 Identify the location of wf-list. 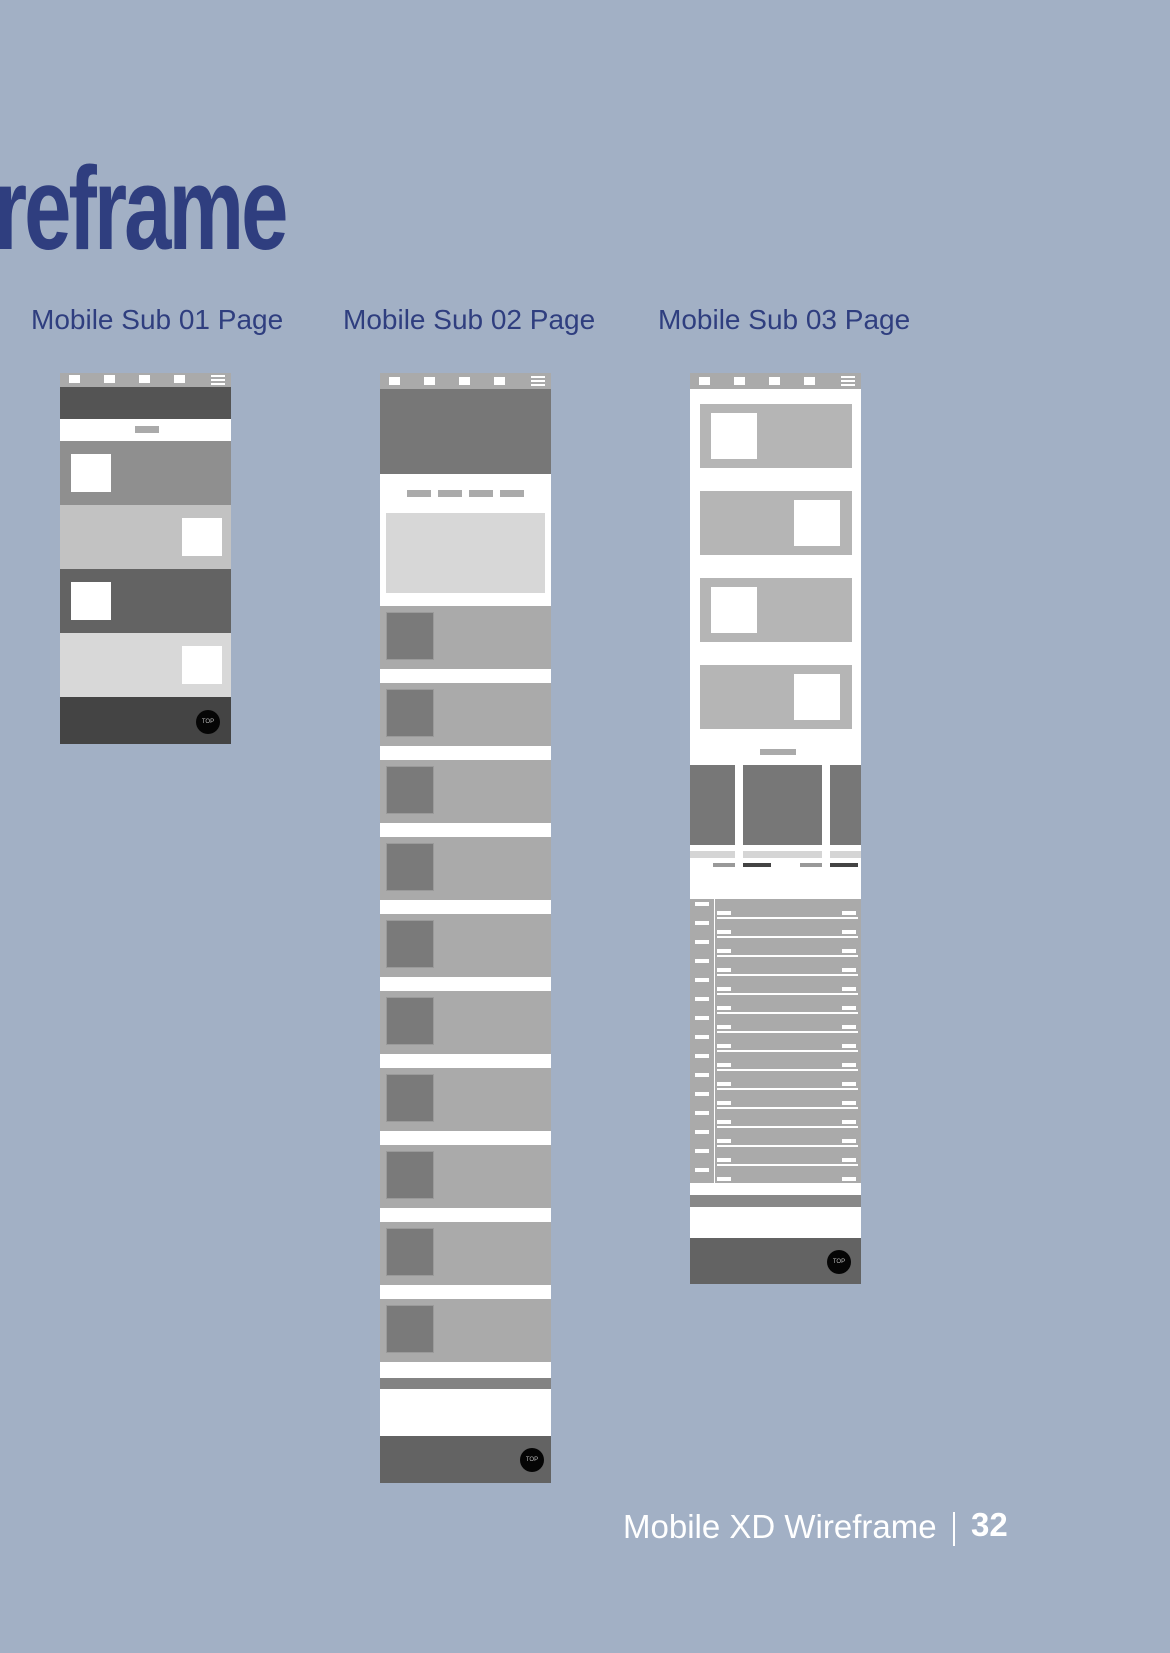
(465, 928).